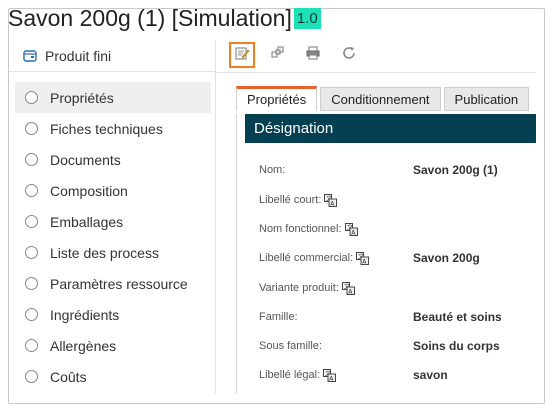  I want to click on field-row-sous-famille: Sous famille: Soins du corps, so click(386, 346).